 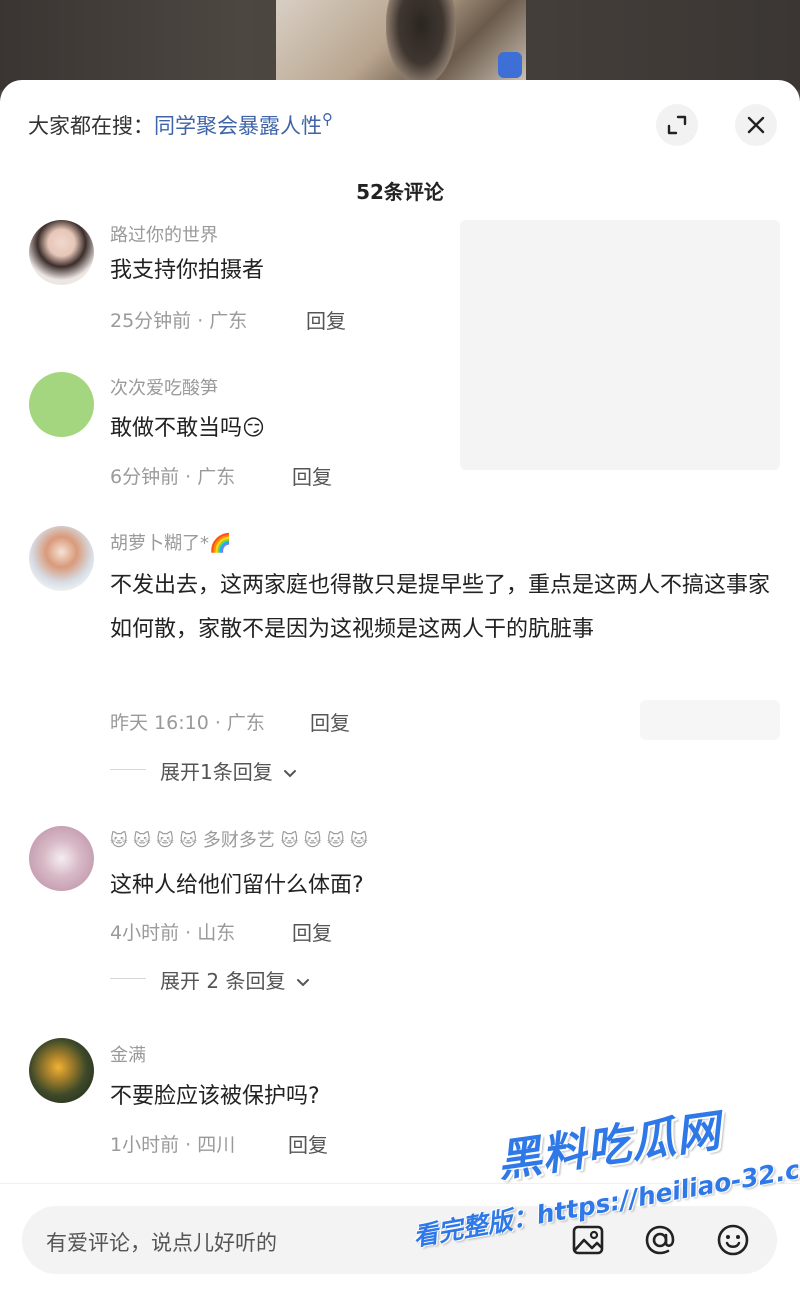 I want to click on comment-username: 金满, so click(x=128, y=1054).